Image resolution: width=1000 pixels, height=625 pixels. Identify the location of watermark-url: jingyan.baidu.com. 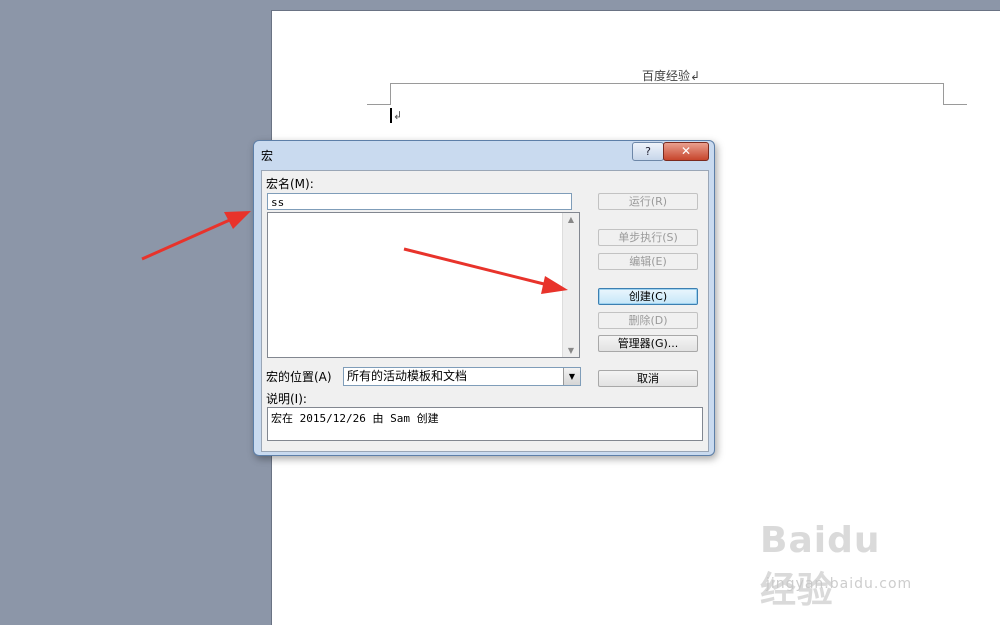
(839, 584).